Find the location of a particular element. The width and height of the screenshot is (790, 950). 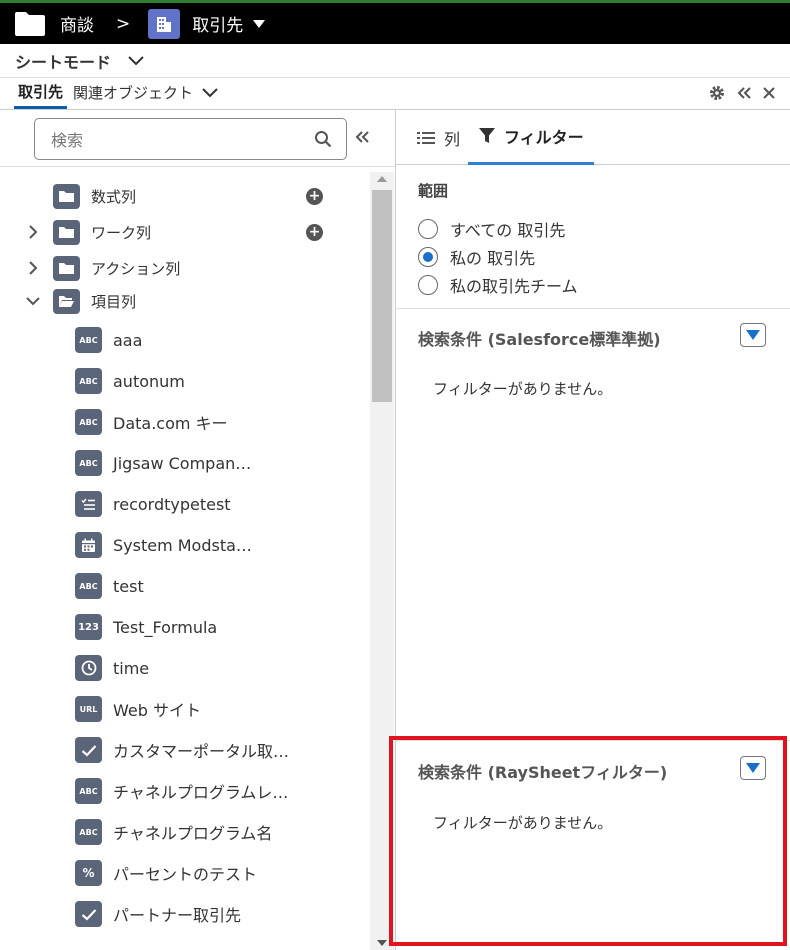

tree-field-label: Test_Formula is located at coordinates (165, 627).